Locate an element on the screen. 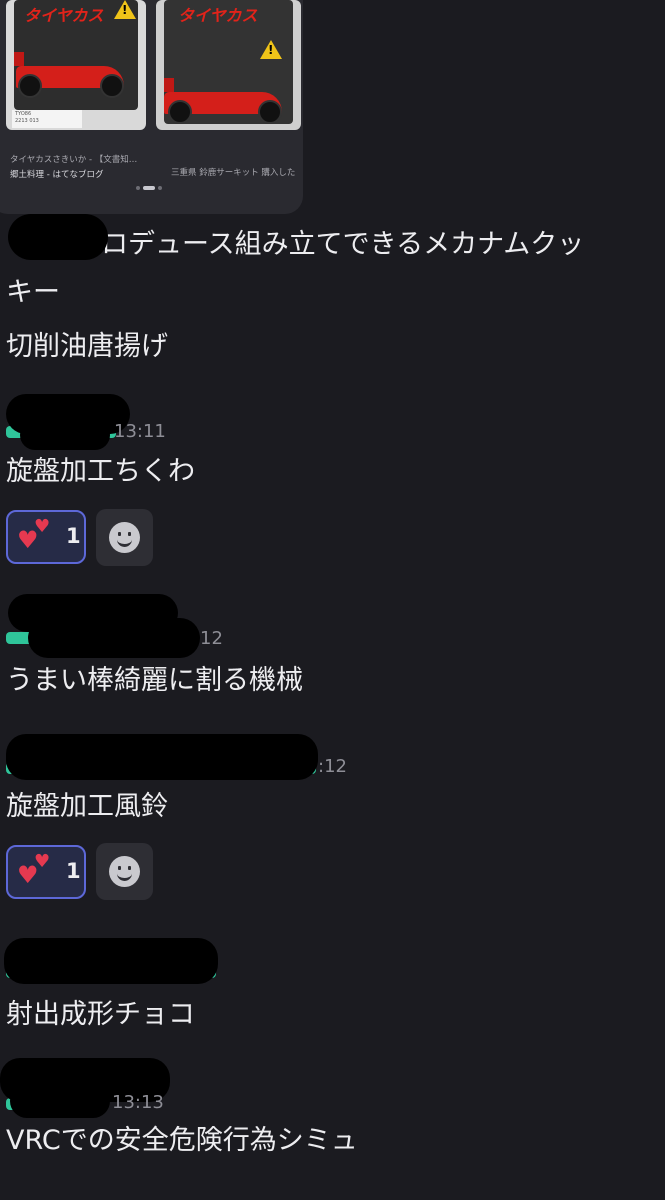 The height and width of the screenshot is (1200, 665). message-text: 切削油唐揚げ is located at coordinates (87, 346).